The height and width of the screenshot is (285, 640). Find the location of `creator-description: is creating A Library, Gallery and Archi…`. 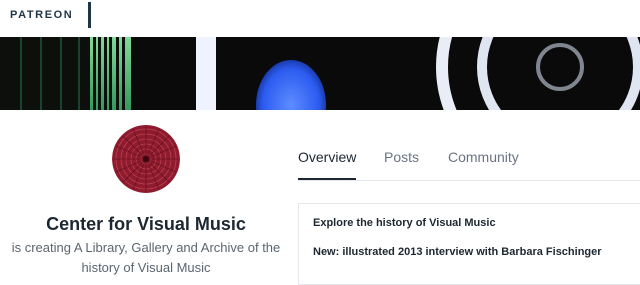

creator-description: is creating A Library, Gallery and Archi… is located at coordinates (146, 257).